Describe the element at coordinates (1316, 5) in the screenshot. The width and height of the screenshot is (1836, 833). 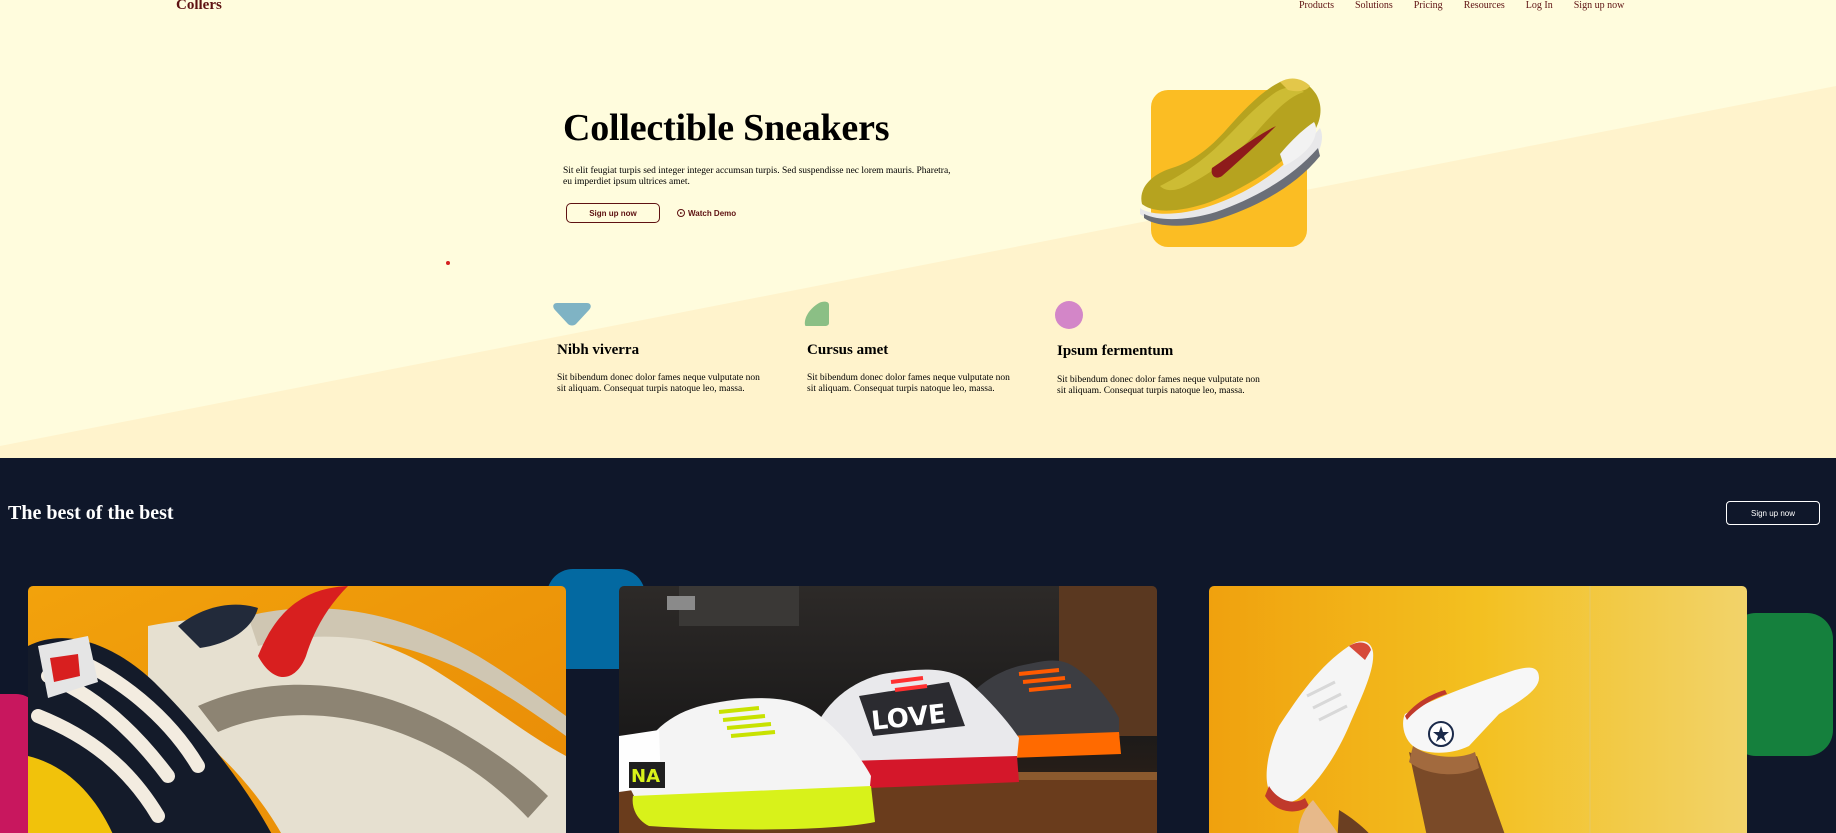
I see `nav-link-products: Products` at that location.